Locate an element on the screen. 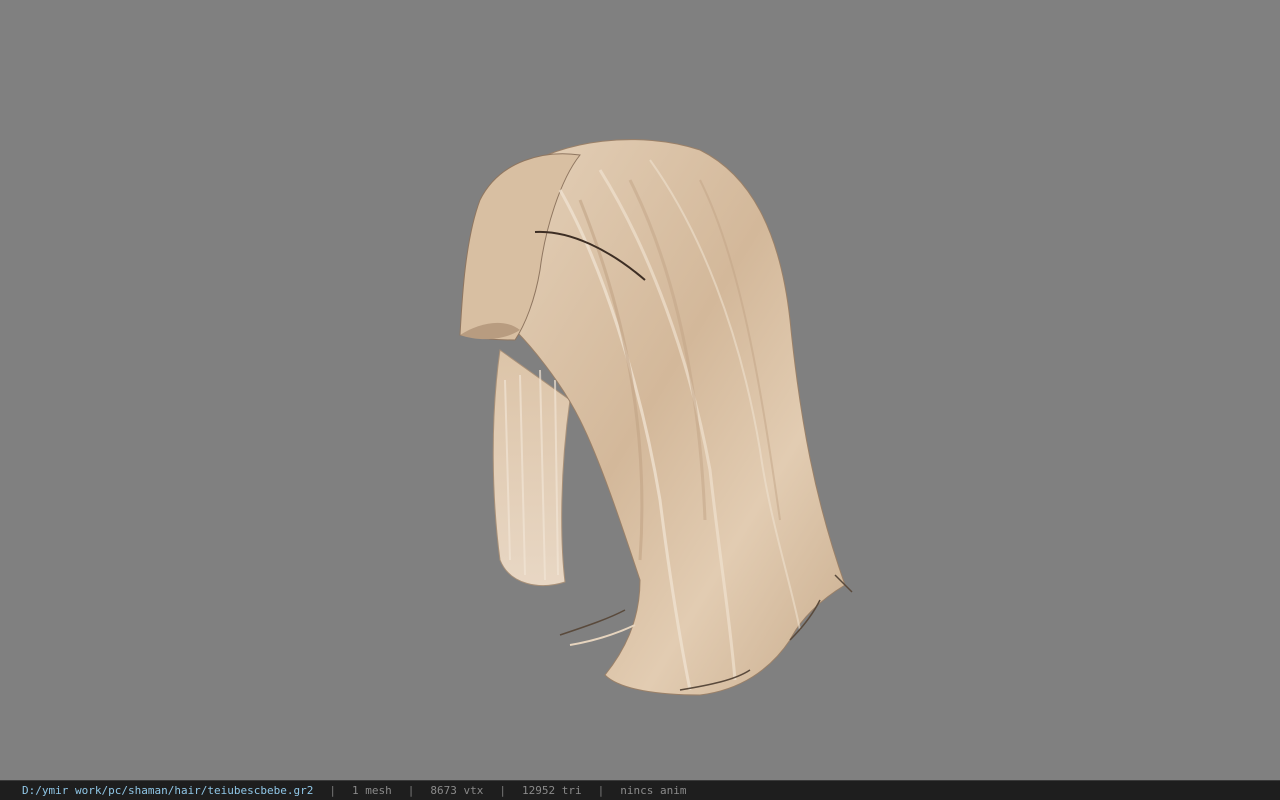 The width and height of the screenshot is (1280, 800). triangle-count: 12952 tri is located at coordinates (552, 790).